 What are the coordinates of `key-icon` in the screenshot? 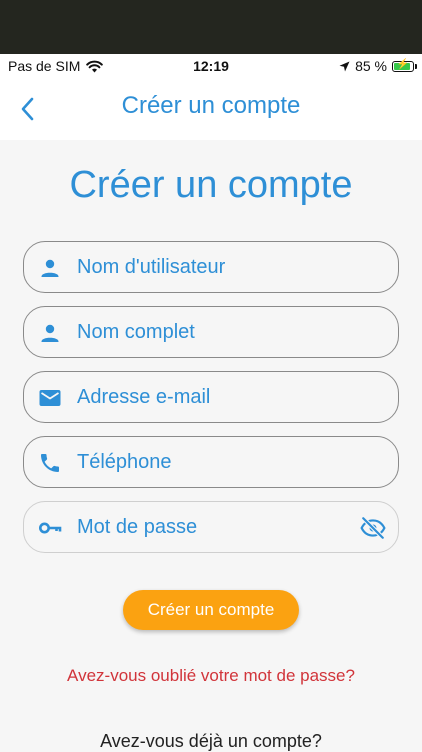 It's located at (50, 528).